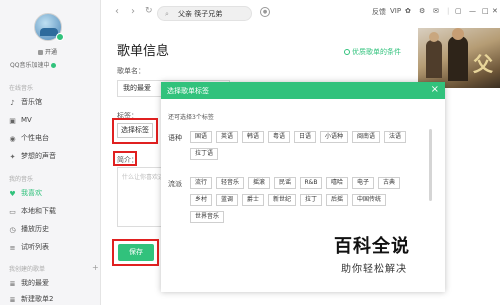 The height and width of the screenshot is (305, 500). Describe the element at coordinates (20, 120) in the screenshot. I see `sidebar-item-mv: ▣ MV` at that location.